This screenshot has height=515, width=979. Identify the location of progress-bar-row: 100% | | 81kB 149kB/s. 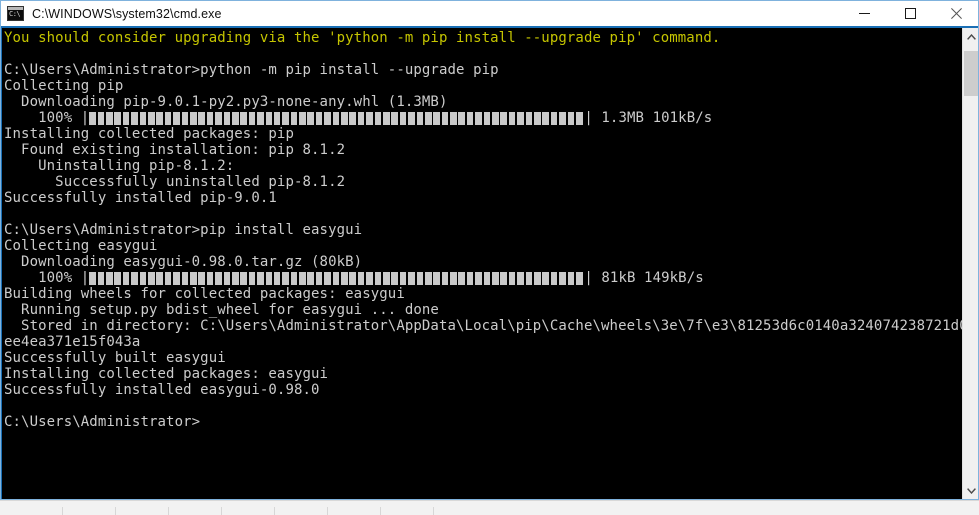
(491, 278).